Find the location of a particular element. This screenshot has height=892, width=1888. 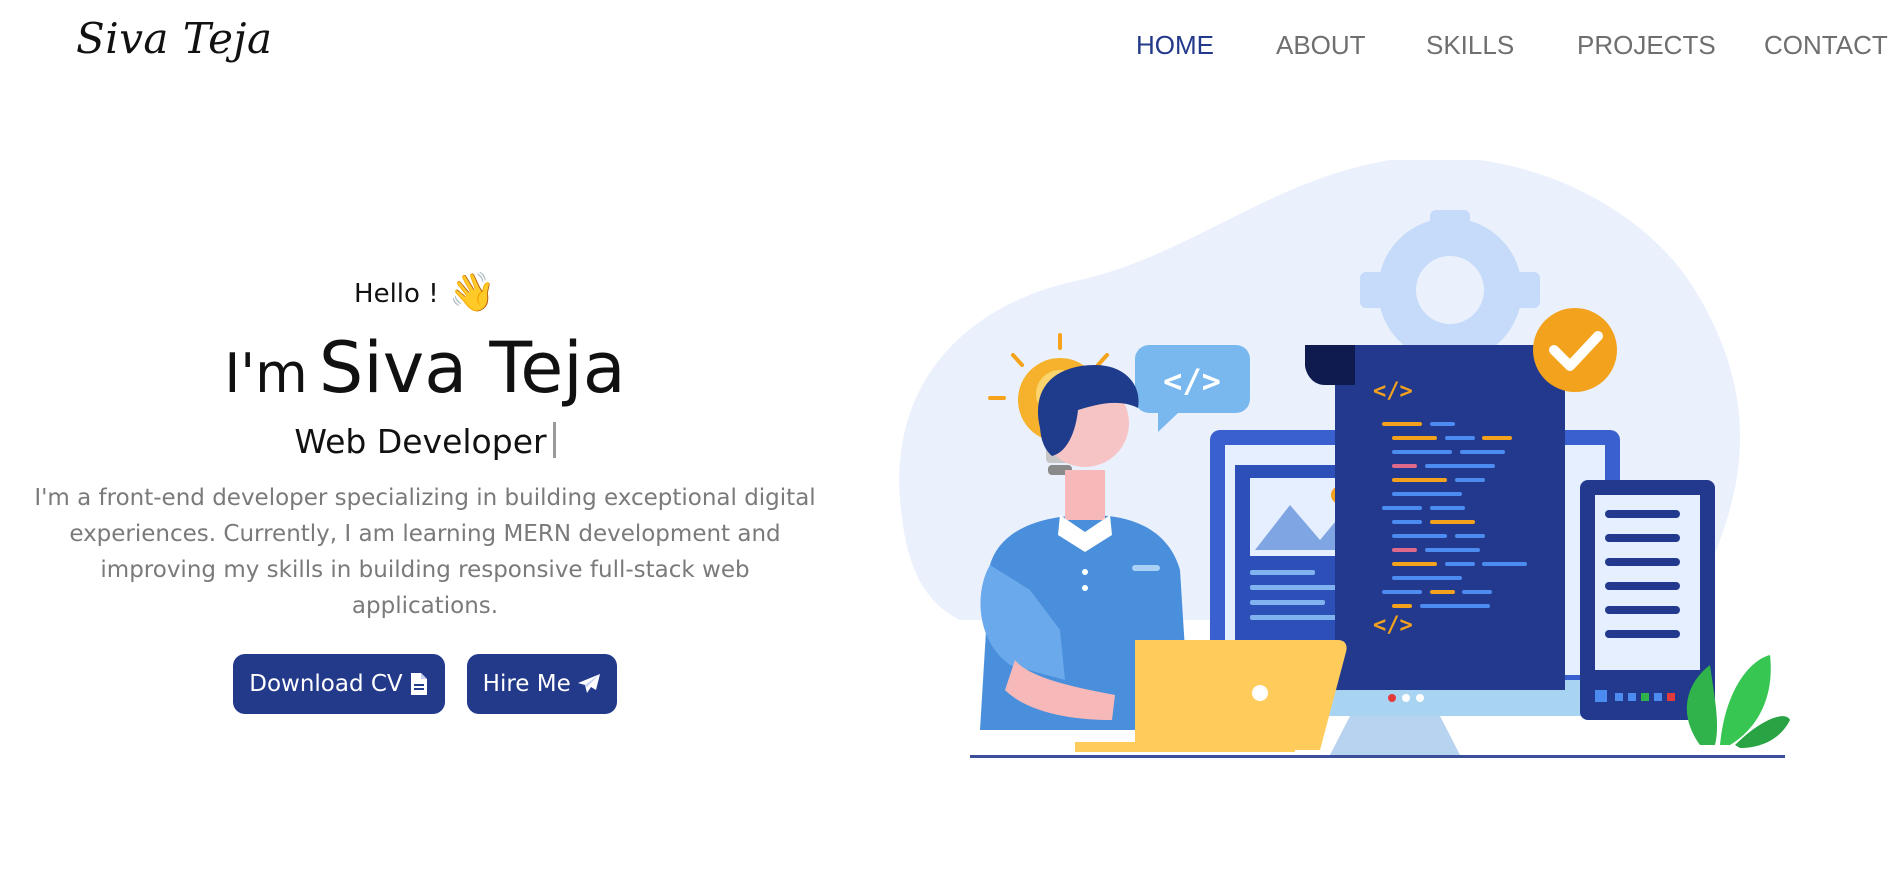

role-typed: Web Developer is located at coordinates (425, 442).